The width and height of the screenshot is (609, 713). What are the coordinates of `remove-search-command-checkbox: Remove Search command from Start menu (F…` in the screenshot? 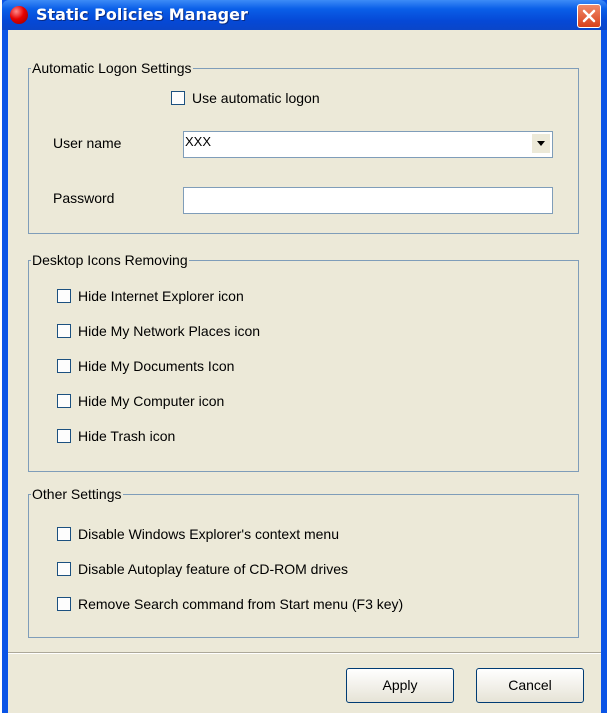 It's located at (297, 604).